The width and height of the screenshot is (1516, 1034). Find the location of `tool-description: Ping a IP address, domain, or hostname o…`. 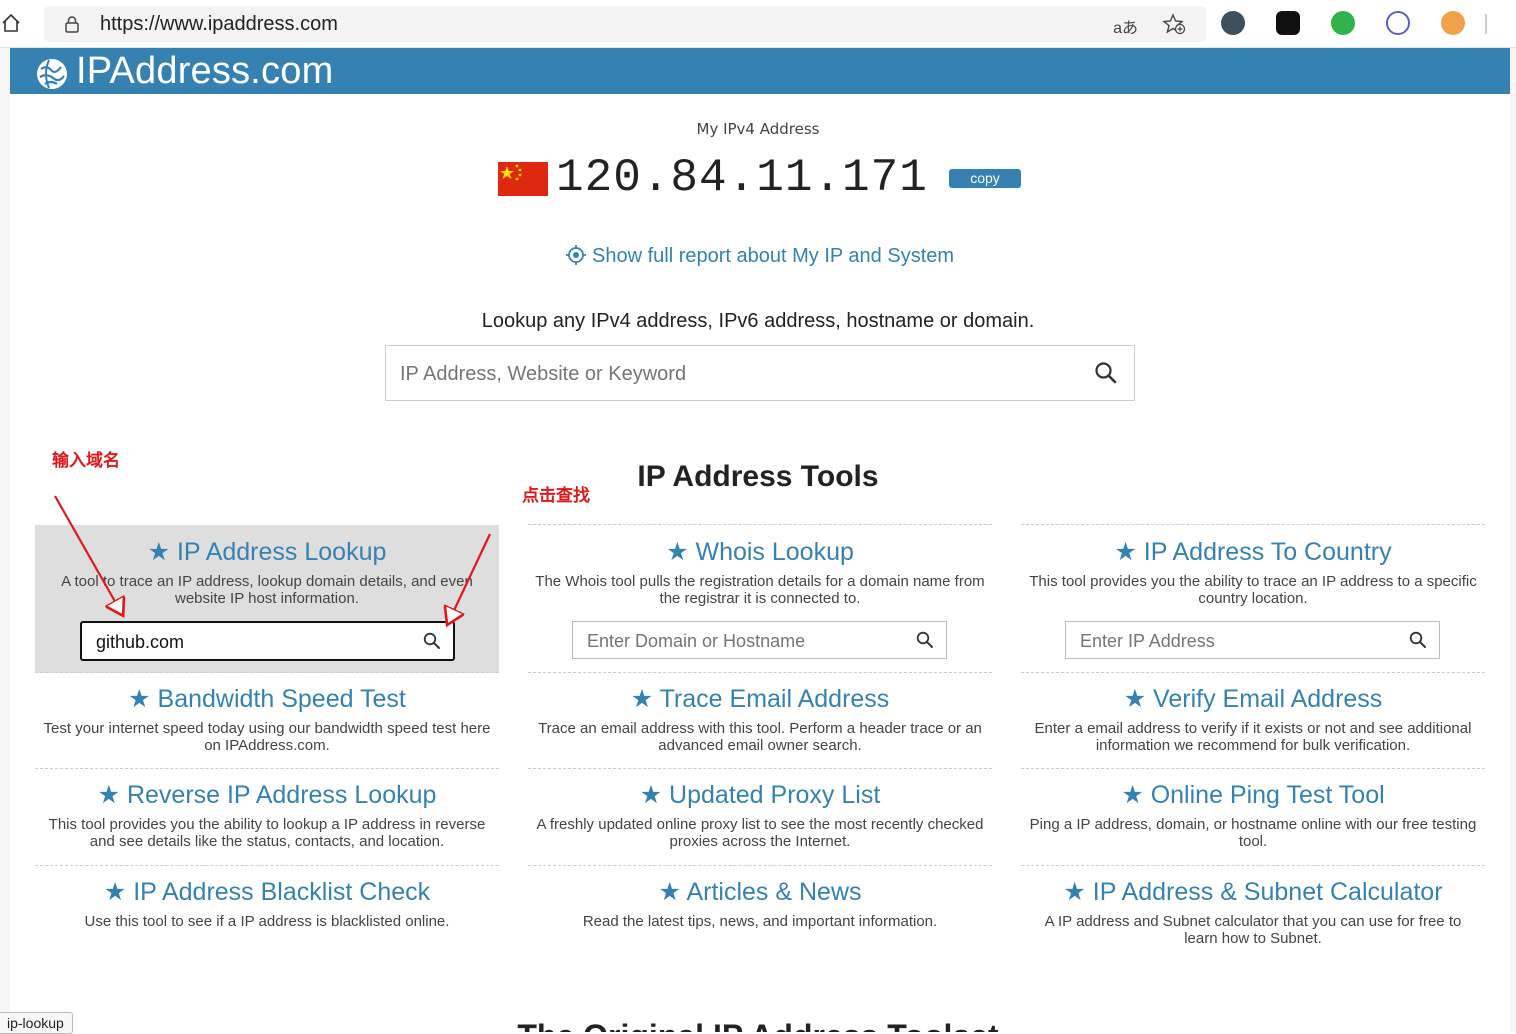

tool-description: Ping a IP address, domain, or hostname o… is located at coordinates (1253, 833).